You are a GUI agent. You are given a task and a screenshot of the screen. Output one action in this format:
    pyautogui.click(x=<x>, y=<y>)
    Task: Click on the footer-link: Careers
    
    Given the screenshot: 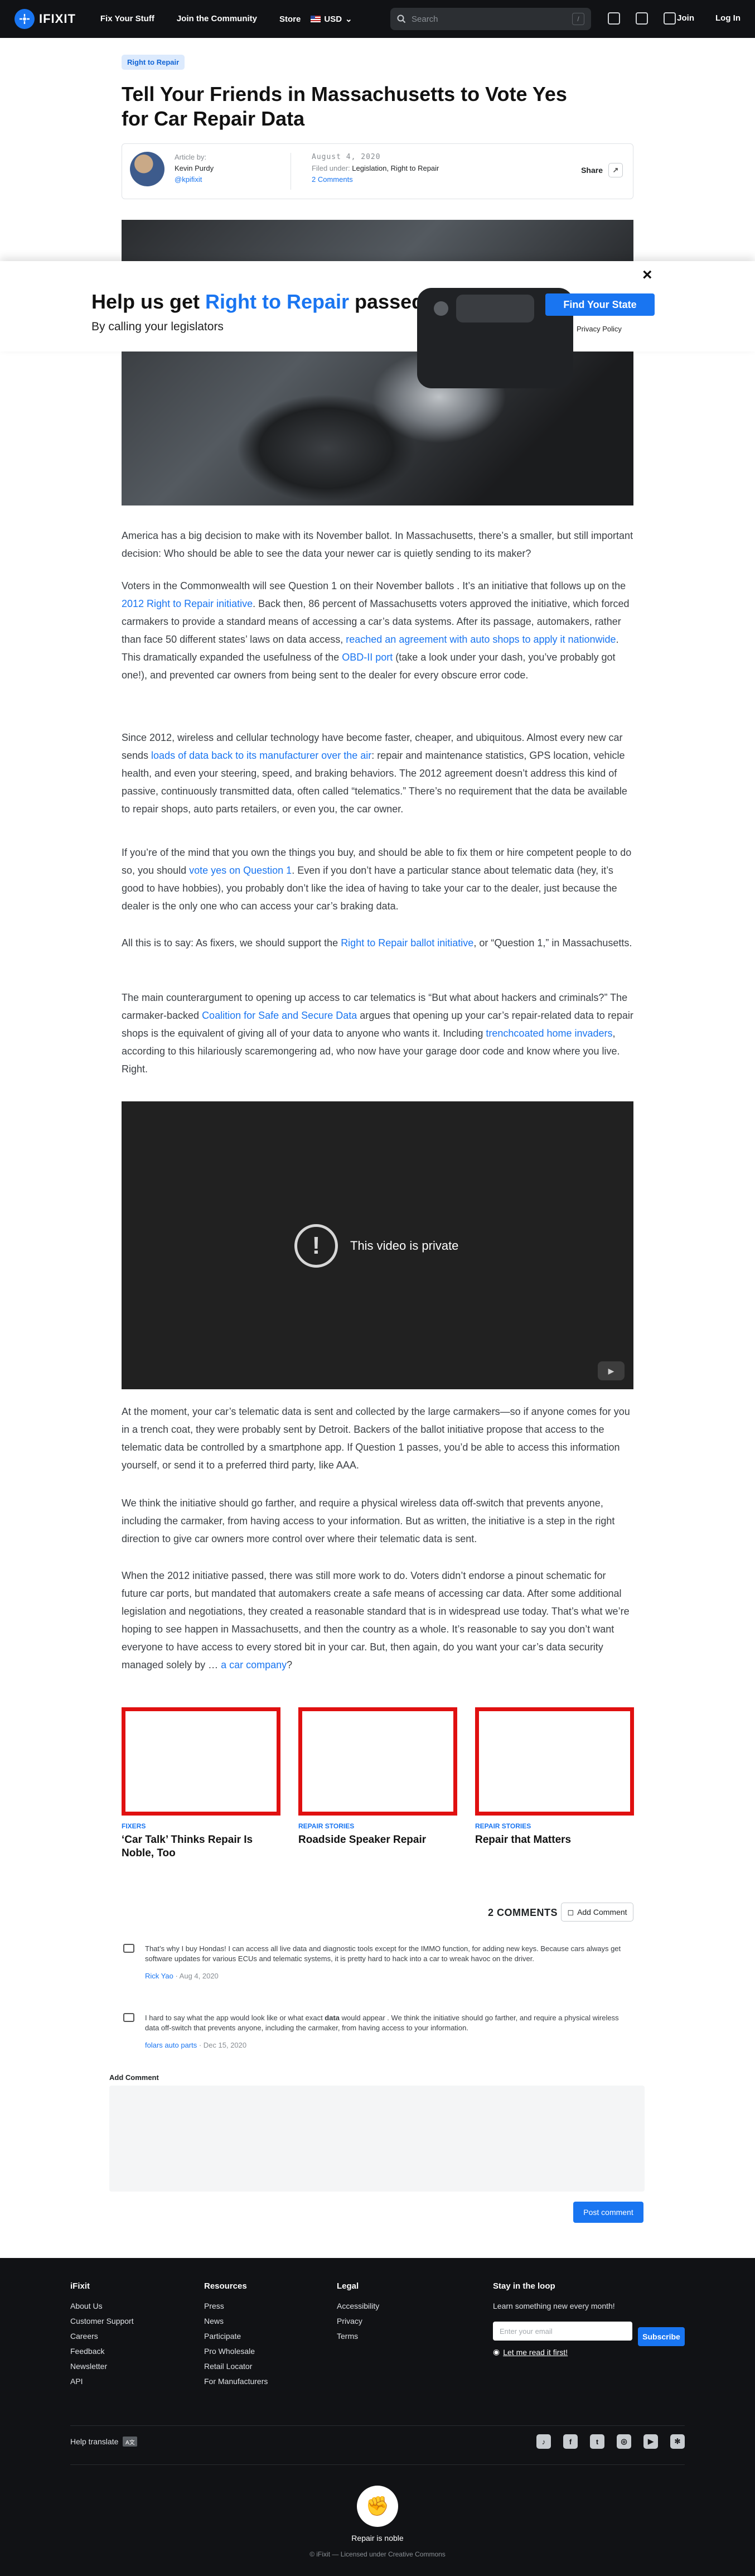 What is the action you would take?
    pyautogui.click(x=102, y=2337)
    